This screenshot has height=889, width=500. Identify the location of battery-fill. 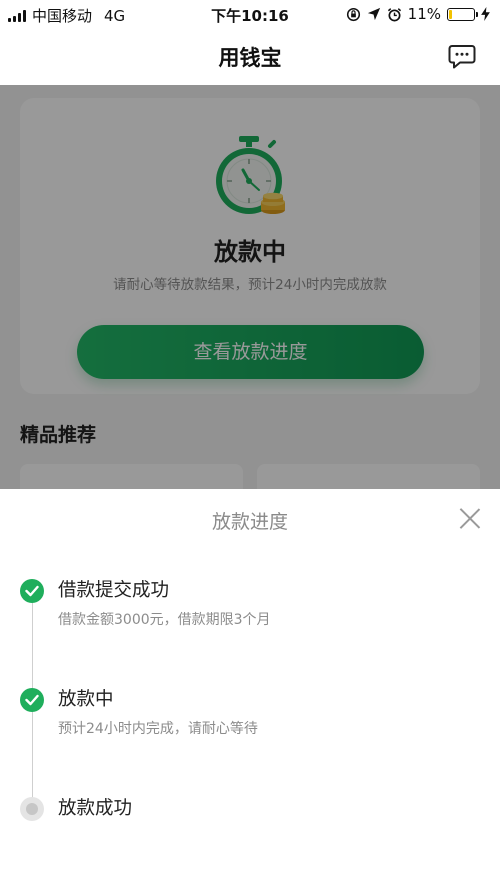
(450, 14).